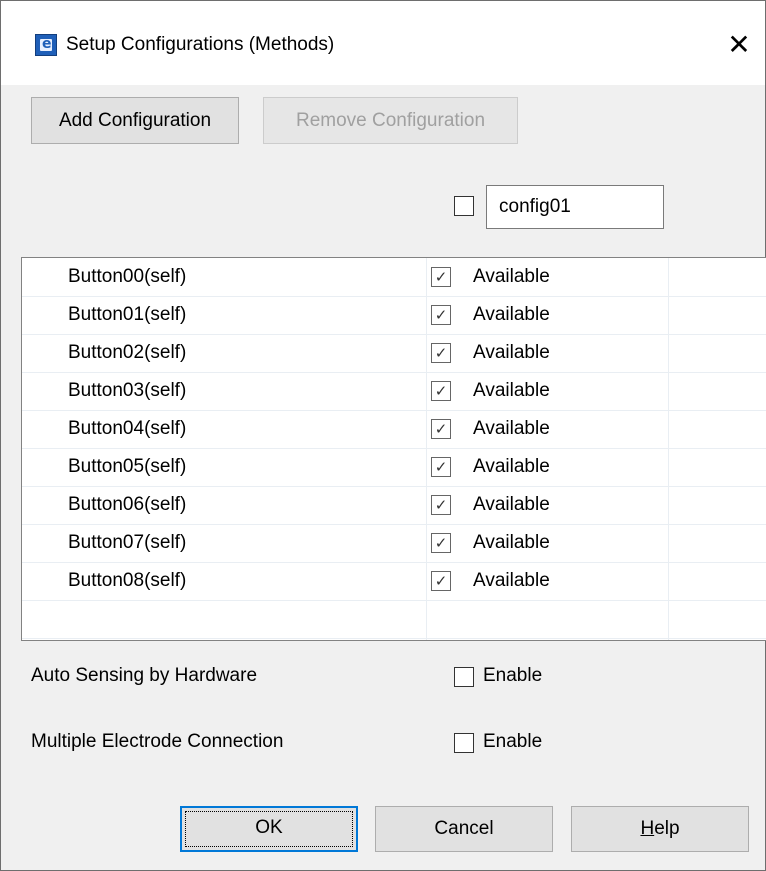  I want to click on method-name: Button00(self), so click(127, 276).